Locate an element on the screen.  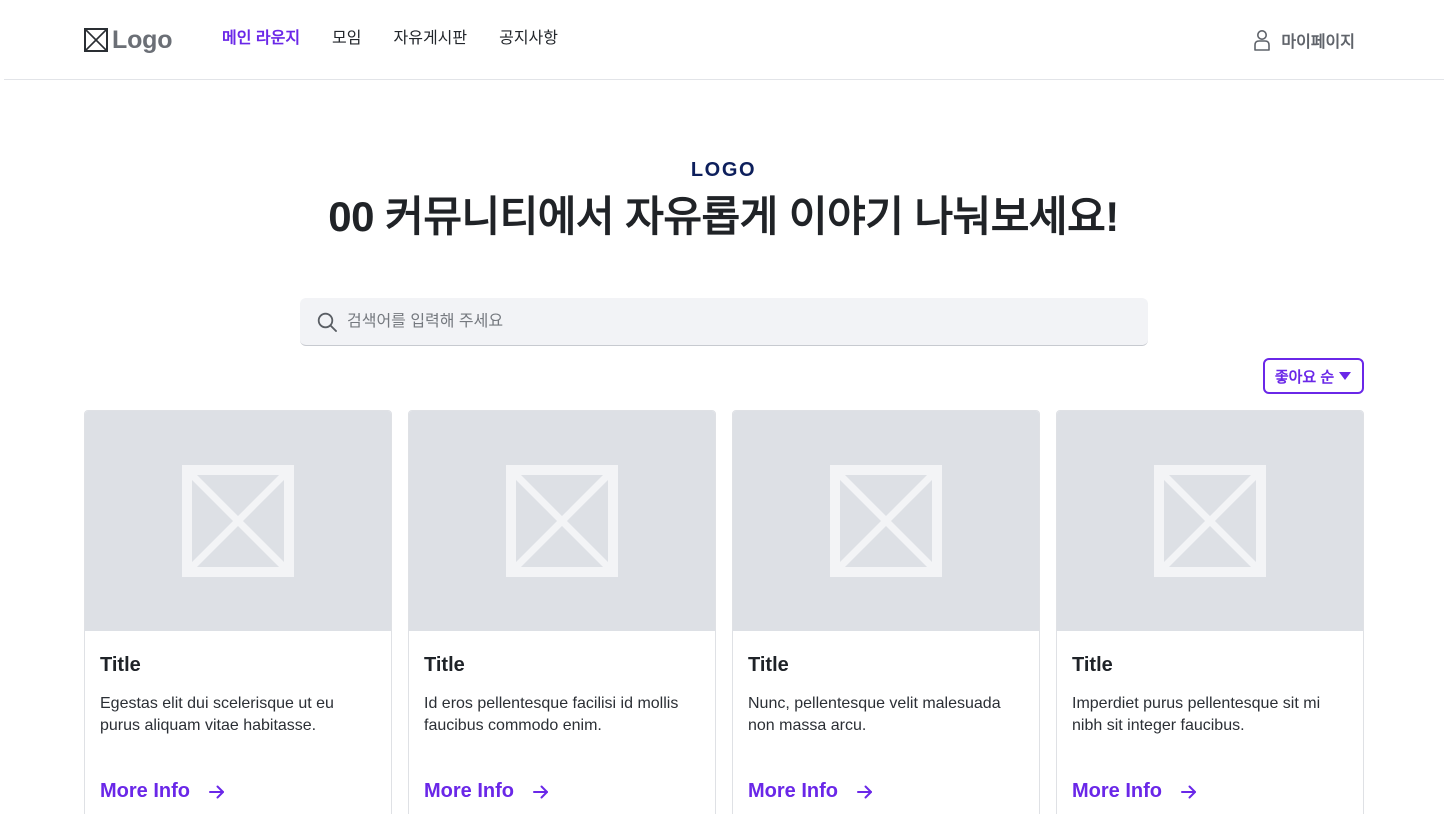
top-header: Logo 메인 라운지 모임 자유게시판 공지사항 마이페이지 is located at coordinates (724, 40).